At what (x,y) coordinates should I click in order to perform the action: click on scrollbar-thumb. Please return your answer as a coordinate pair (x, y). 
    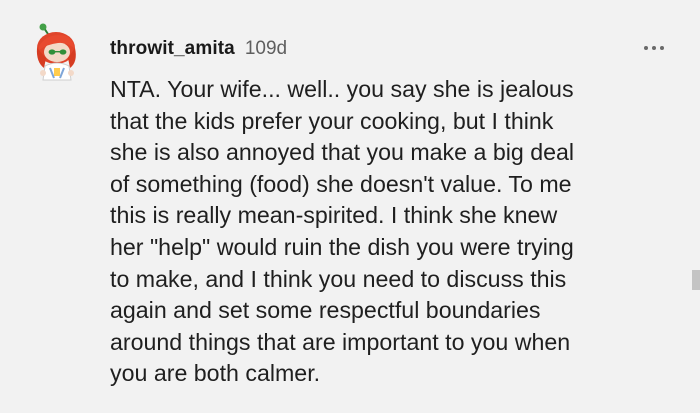
    Looking at the image, I should click on (696, 280).